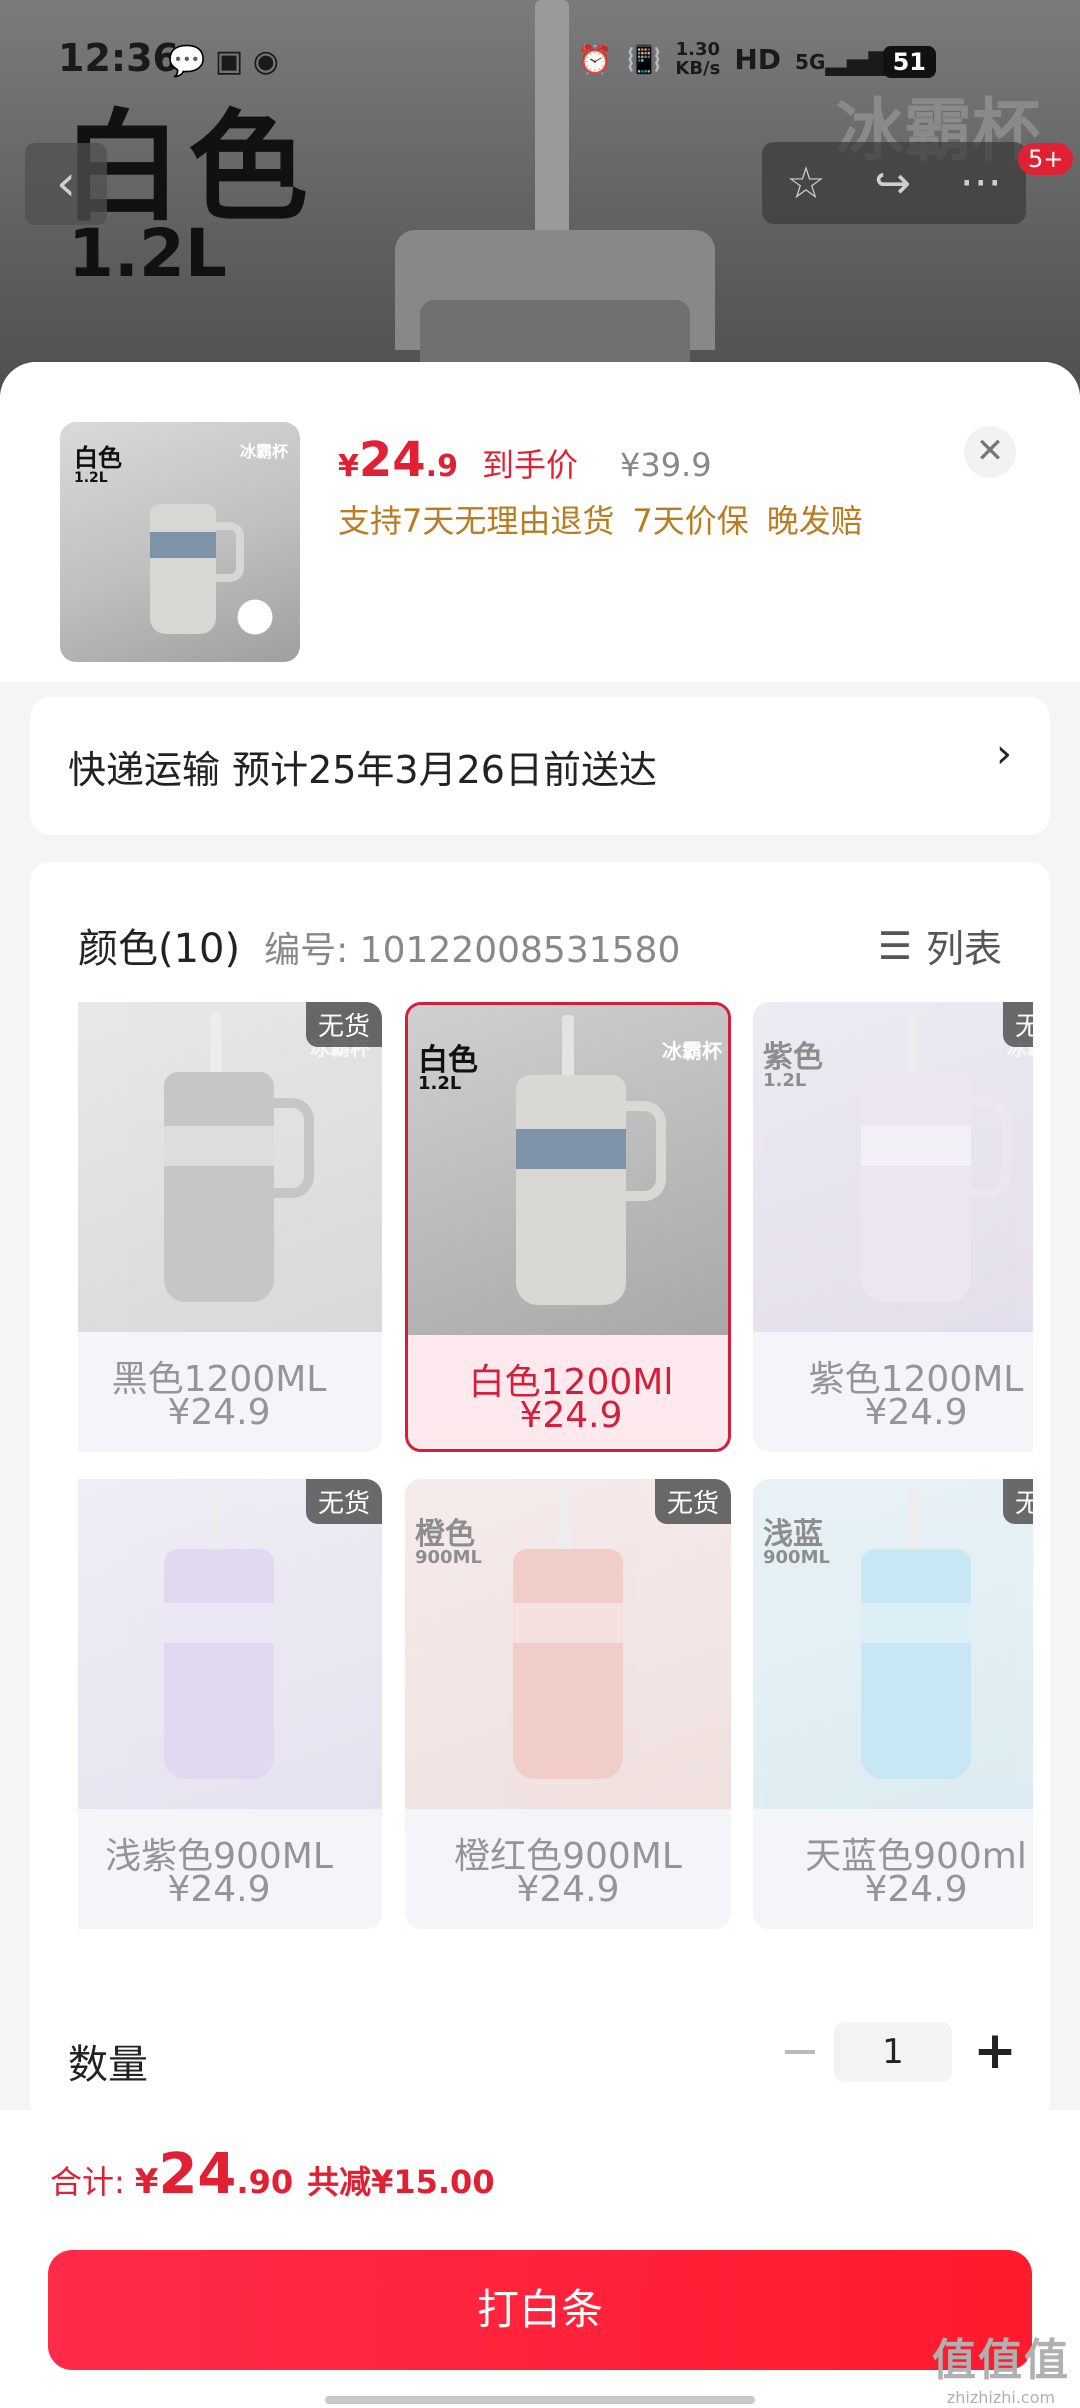 Image resolution: width=1080 pixels, height=2408 pixels. Describe the element at coordinates (146, 2182) in the screenshot. I see `total-currency: ¥` at that location.